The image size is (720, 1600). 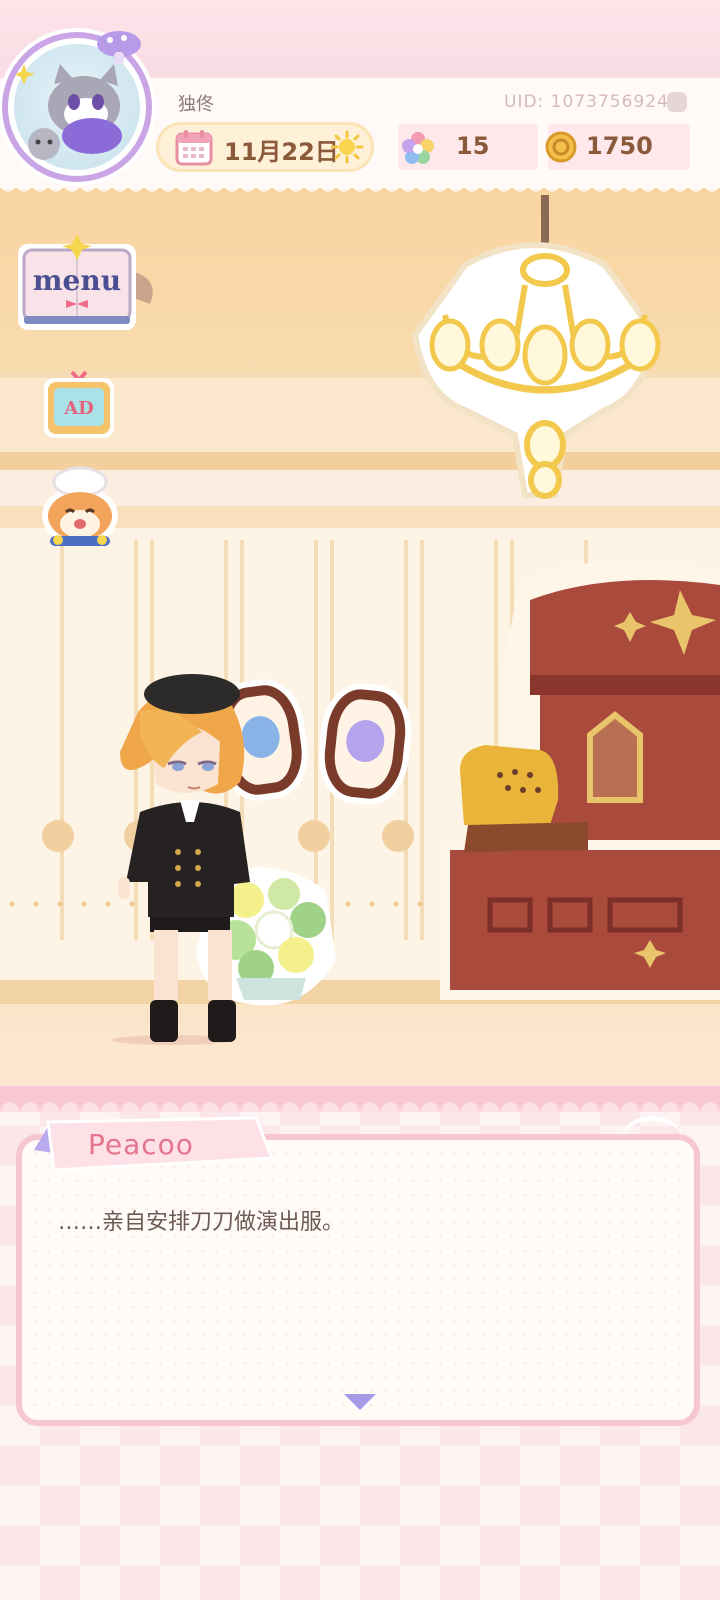 What do you see at coordinates (360, 191) in the screenshot?
I see `hud-scallop-edge` at bounding box center [360, 191].